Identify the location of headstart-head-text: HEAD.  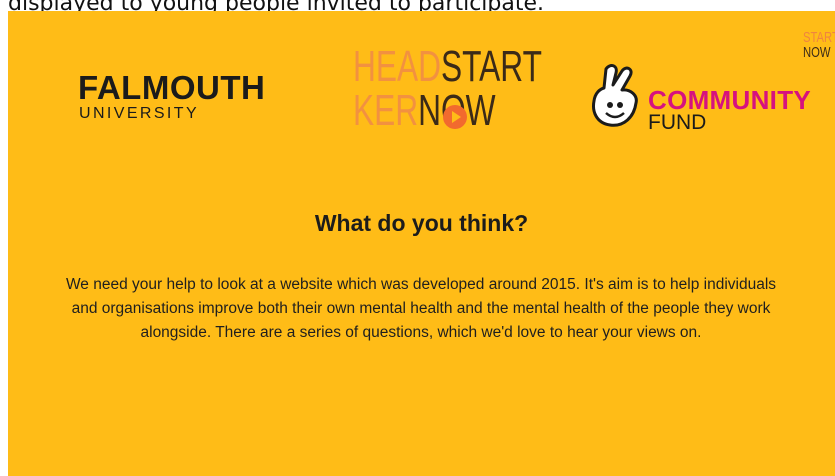
(397, 66).